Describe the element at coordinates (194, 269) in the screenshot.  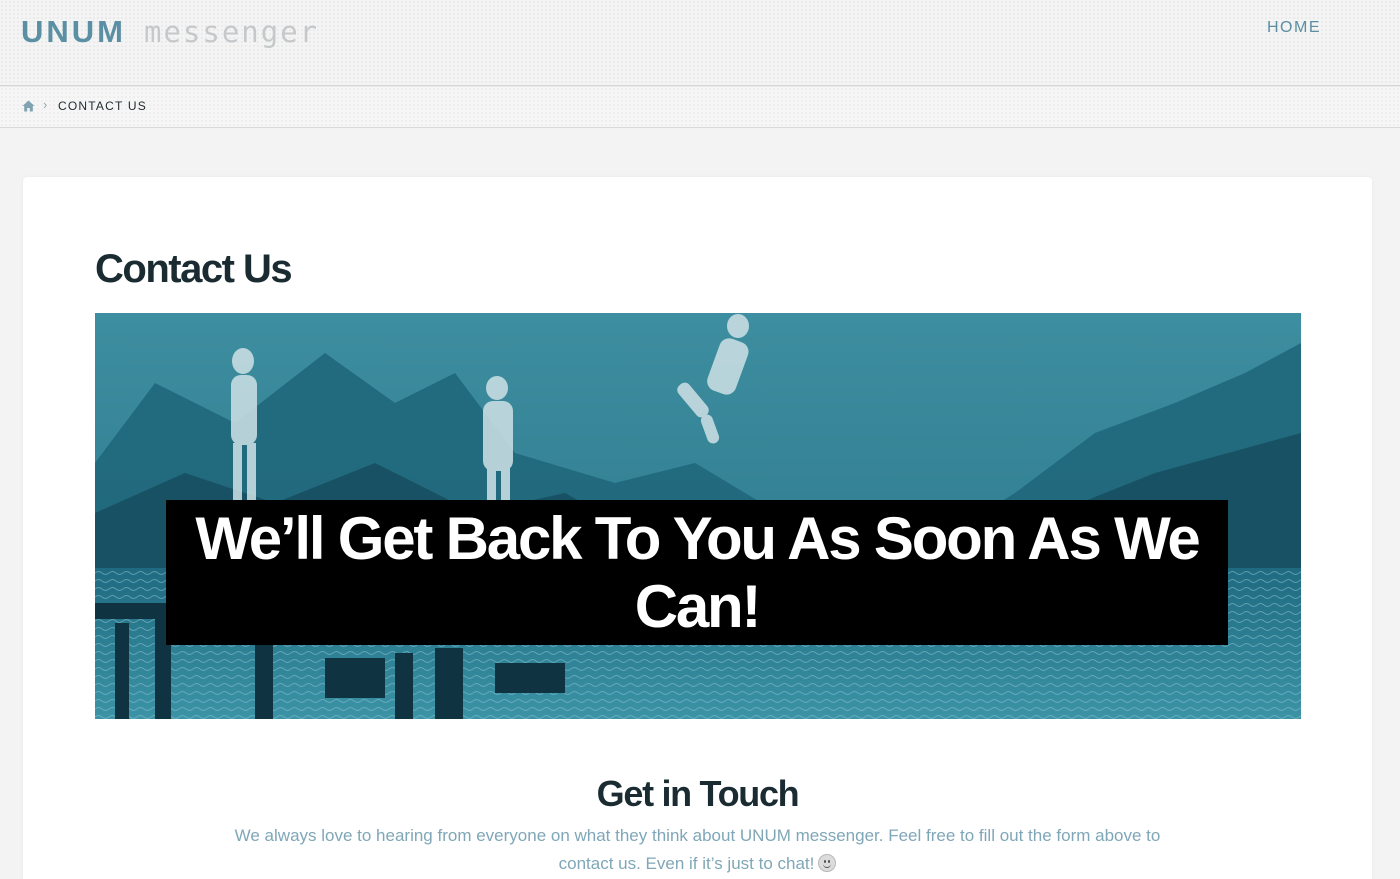
I see `page-title: Contact Us` at that location.